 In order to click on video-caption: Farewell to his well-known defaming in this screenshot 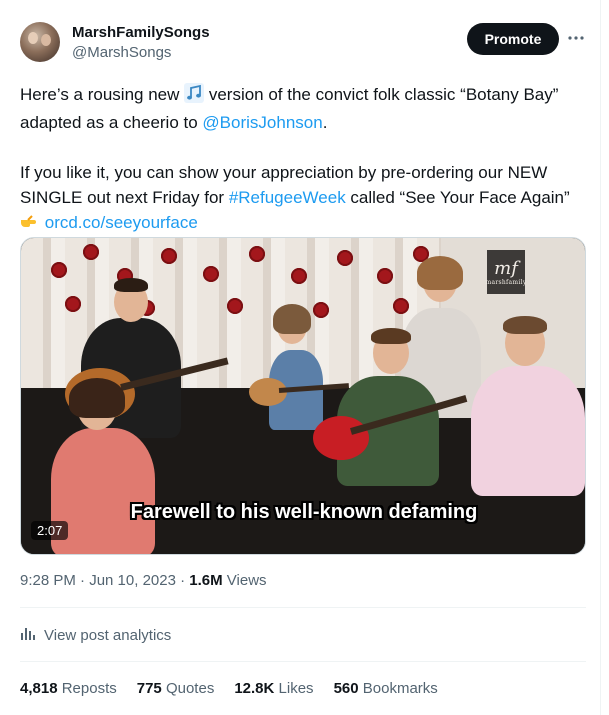, I will do `click(304, 512)`.